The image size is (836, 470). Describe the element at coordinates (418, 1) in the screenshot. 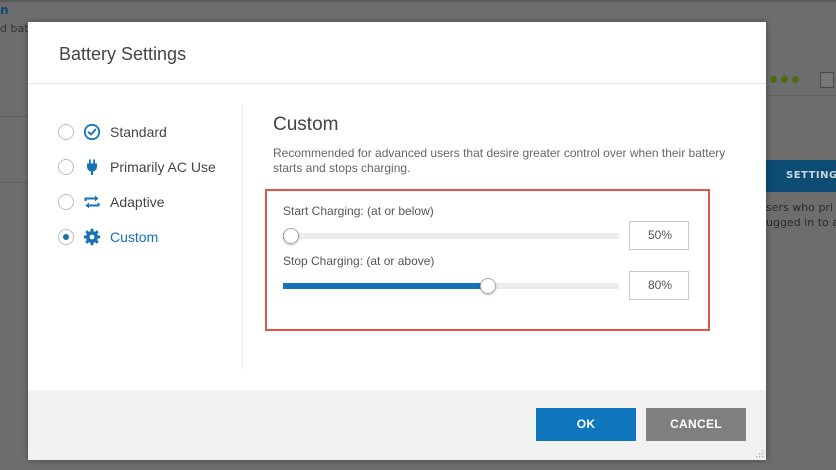

I see `background-top-strip` at that location.